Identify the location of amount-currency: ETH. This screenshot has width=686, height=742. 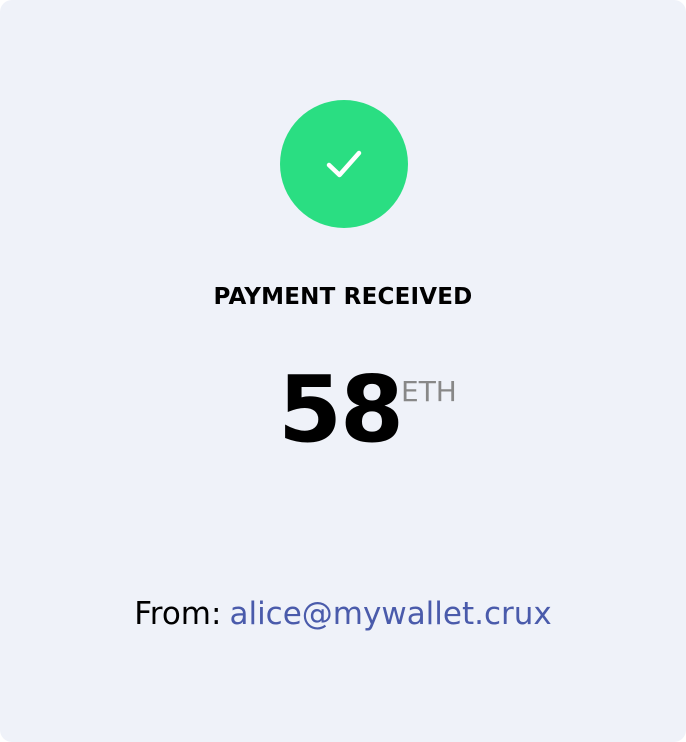
(429, 391).